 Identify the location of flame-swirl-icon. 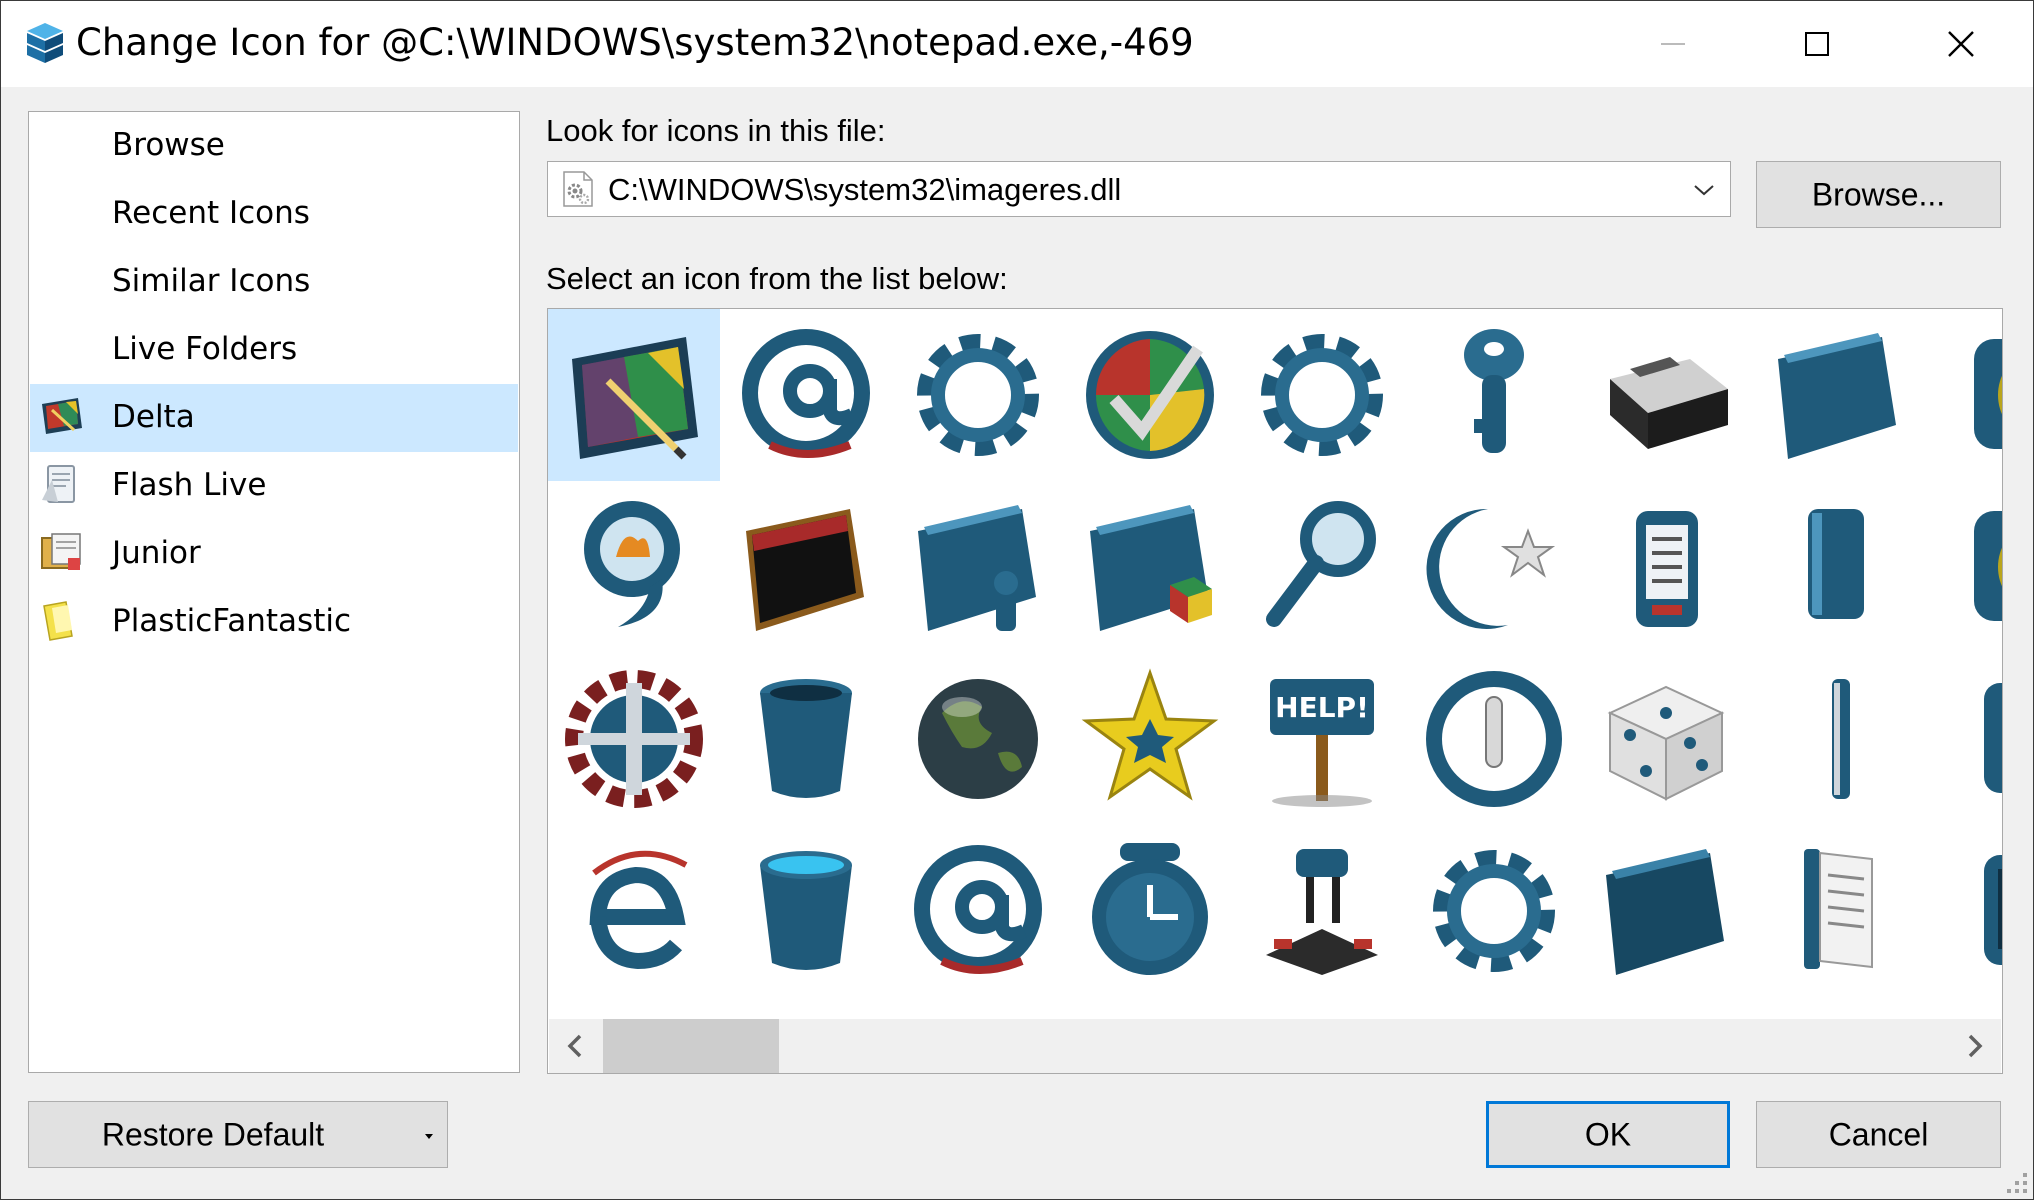
(632, 564).